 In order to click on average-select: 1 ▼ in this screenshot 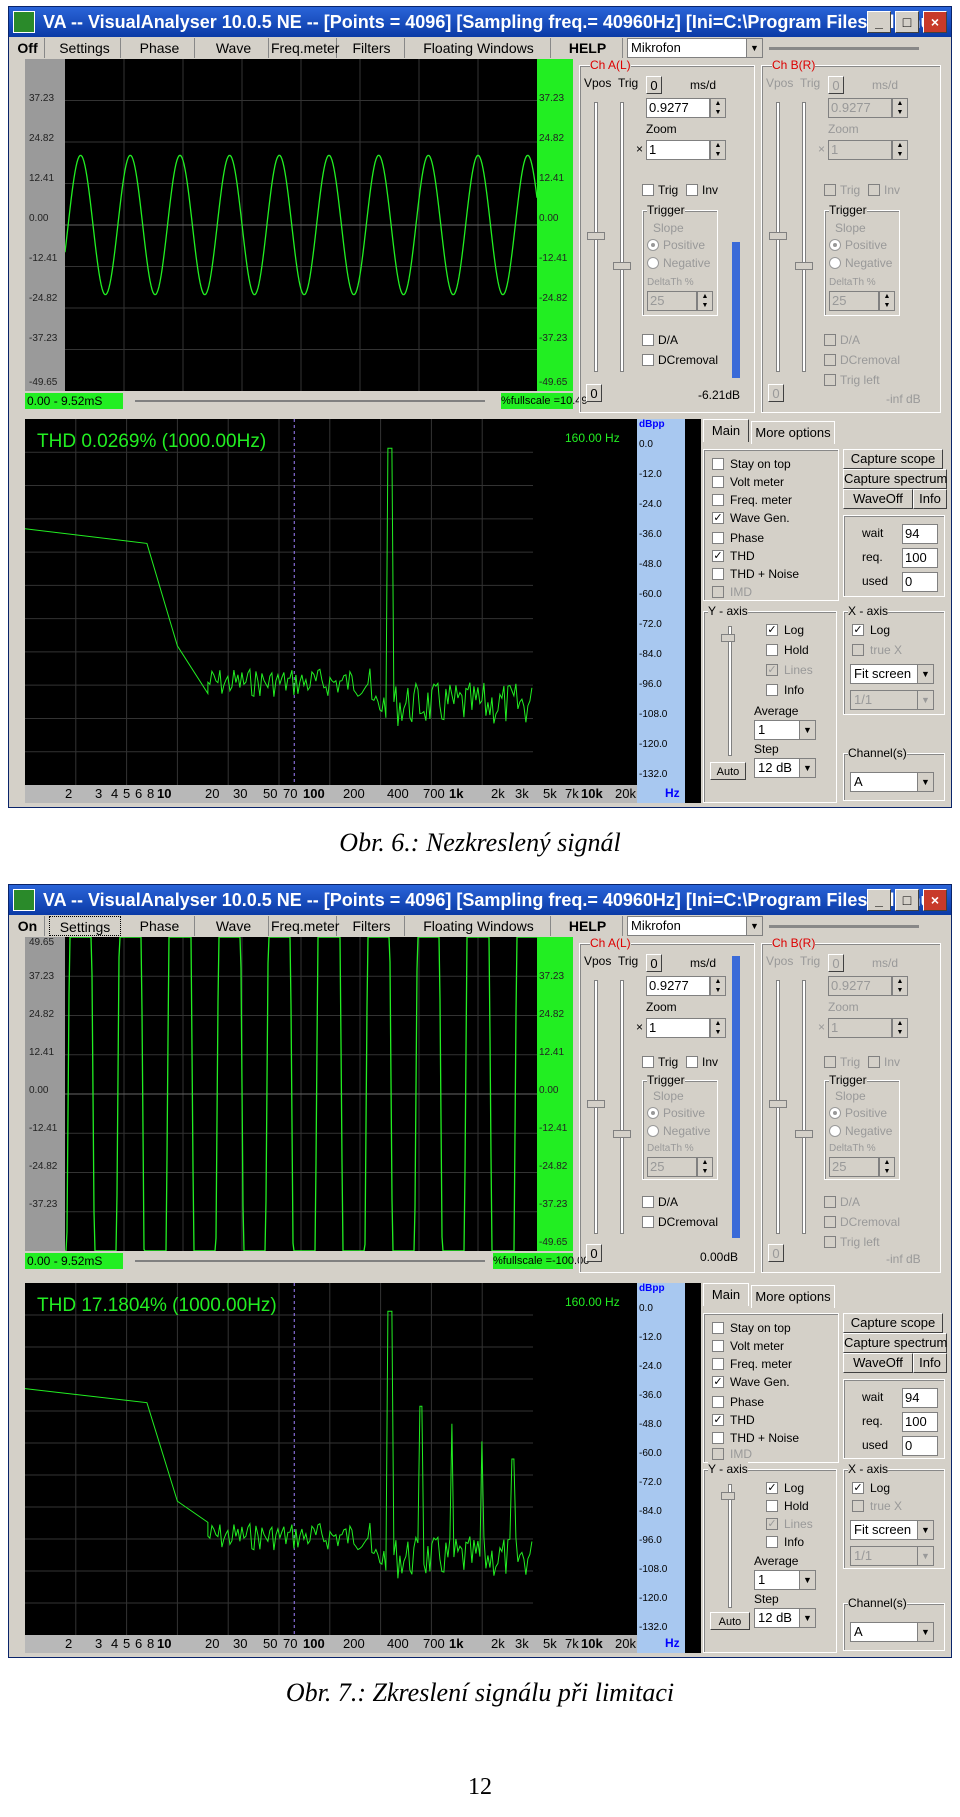, I will do `click(785, 1580)`.